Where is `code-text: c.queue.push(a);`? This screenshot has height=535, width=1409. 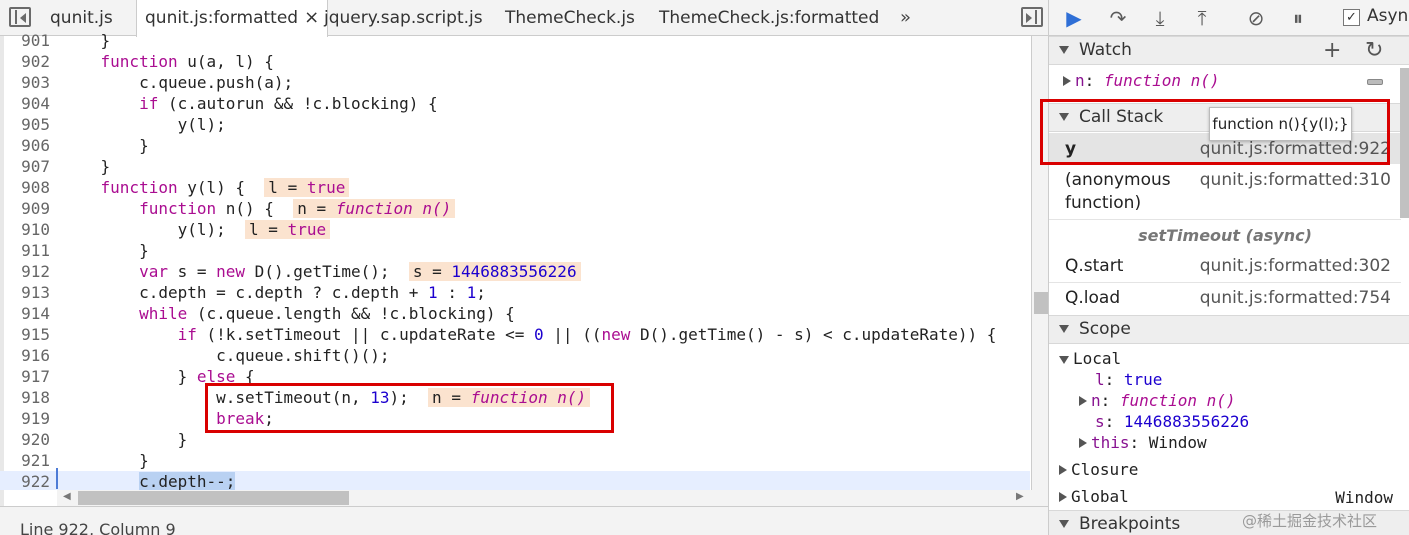 code-text: c.queue.push(a); is located at coordinates (178, 82).